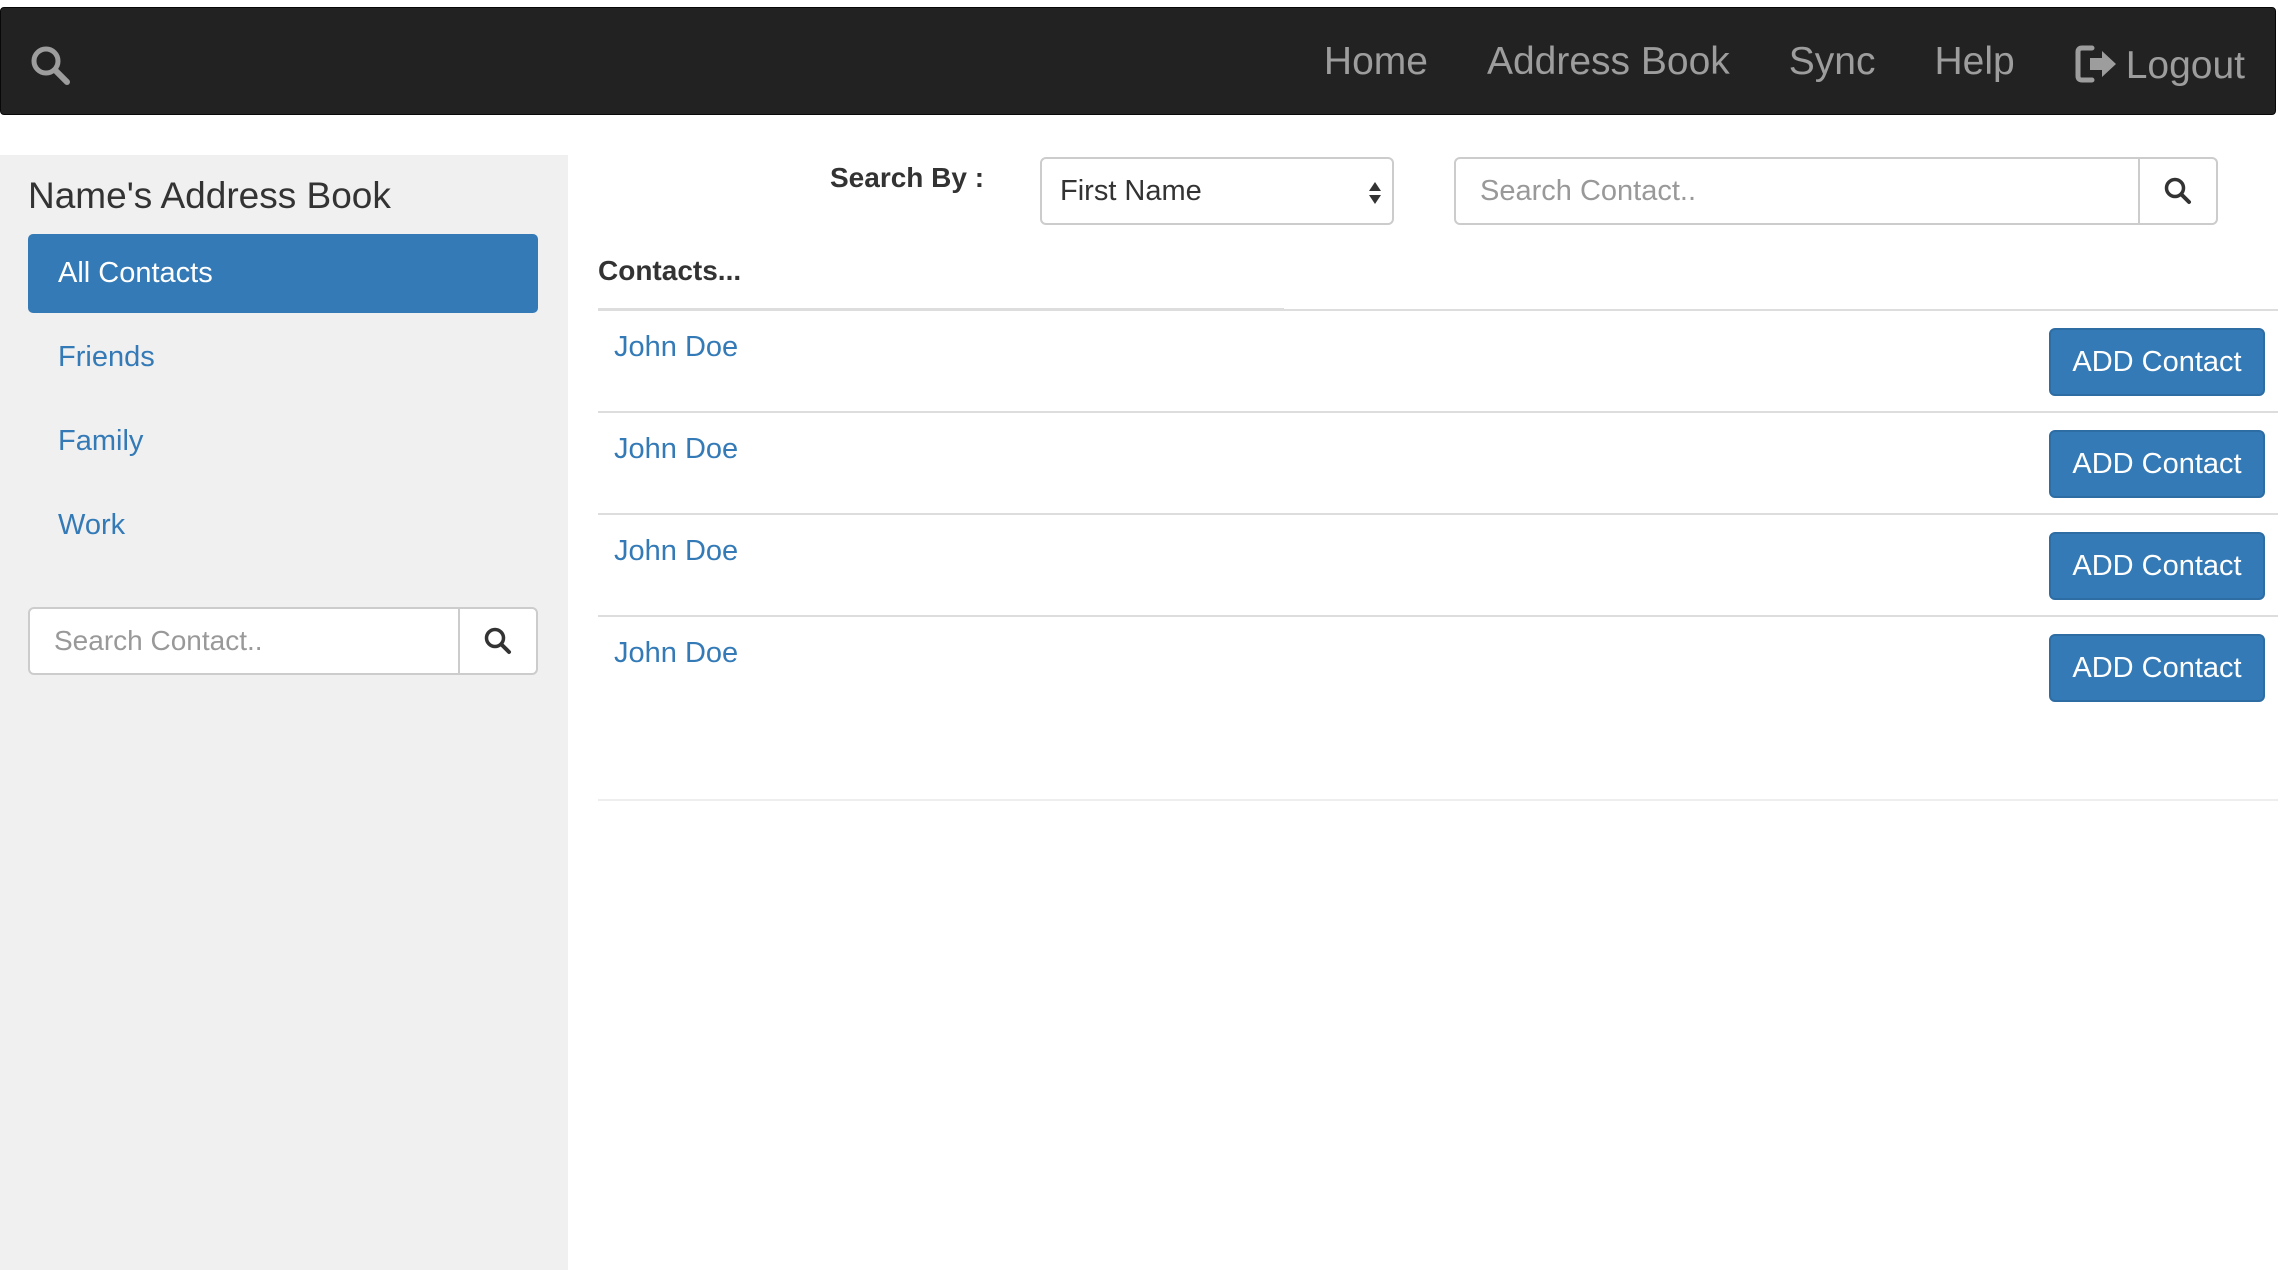 The height and width of the screenshot is (1270, 2278). Describe the element at coordinates (2095, 64) in the screenshot. I see `logout-icon` at that location.